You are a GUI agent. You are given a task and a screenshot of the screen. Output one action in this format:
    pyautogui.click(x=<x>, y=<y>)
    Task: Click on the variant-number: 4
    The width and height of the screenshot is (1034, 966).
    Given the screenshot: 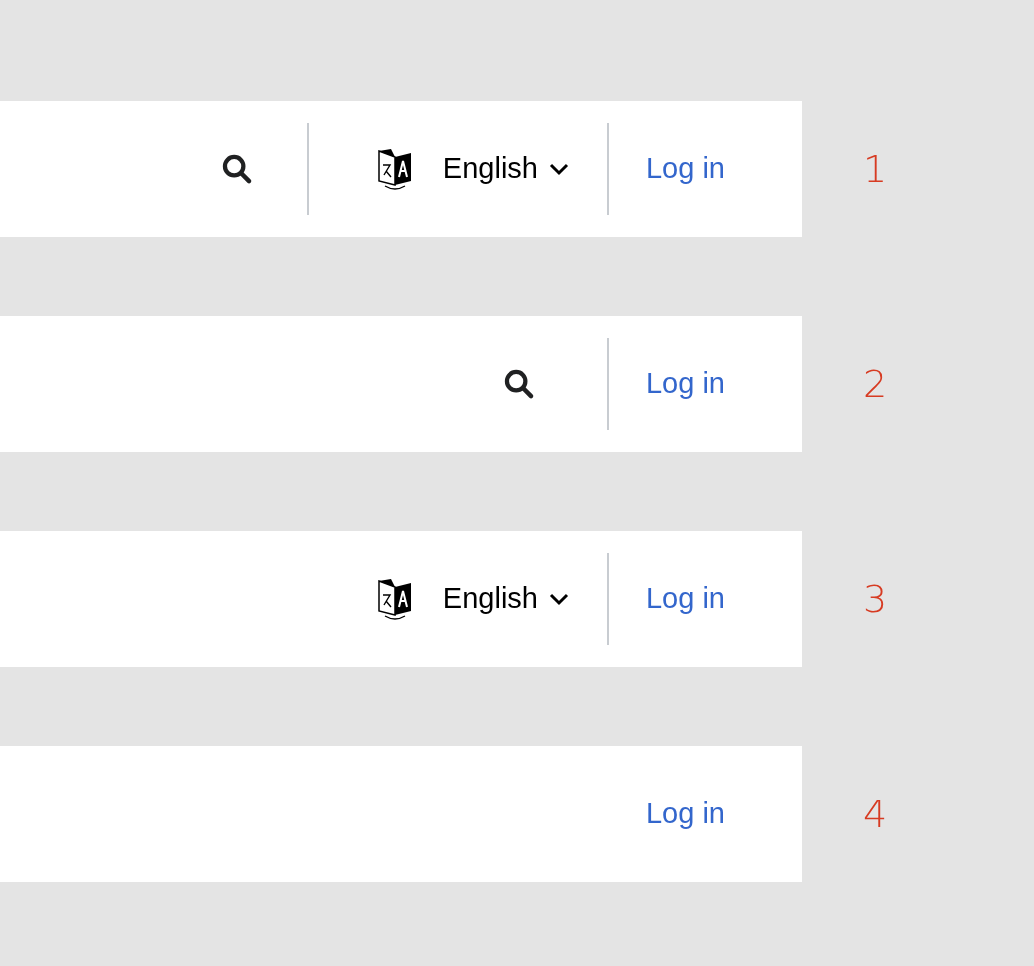 What is the action you would take?
    pyautogui.click(x=875, y=814)
    